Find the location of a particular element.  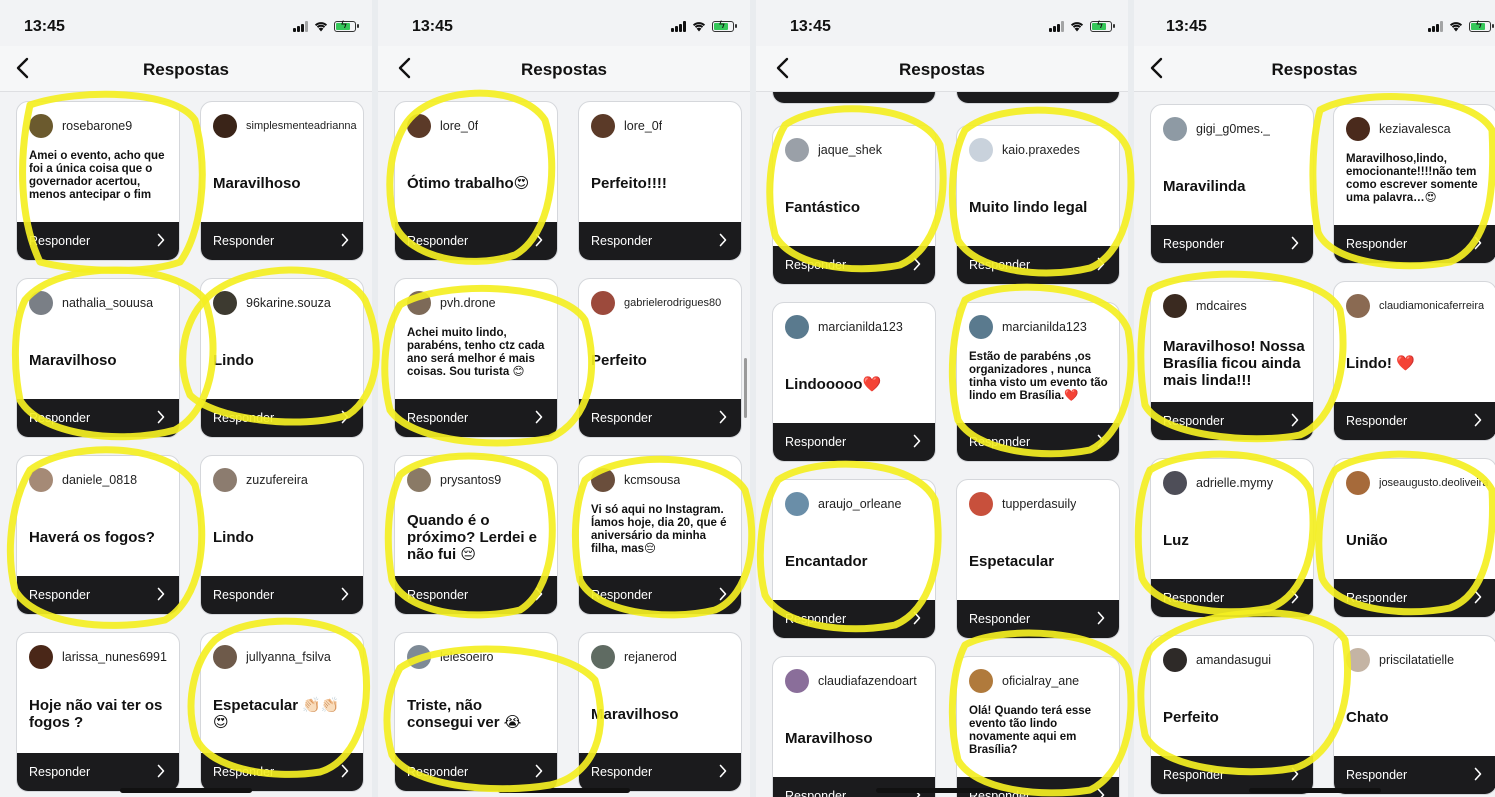

username: larissa_nunes6991 is located at coordinates (114, 657).